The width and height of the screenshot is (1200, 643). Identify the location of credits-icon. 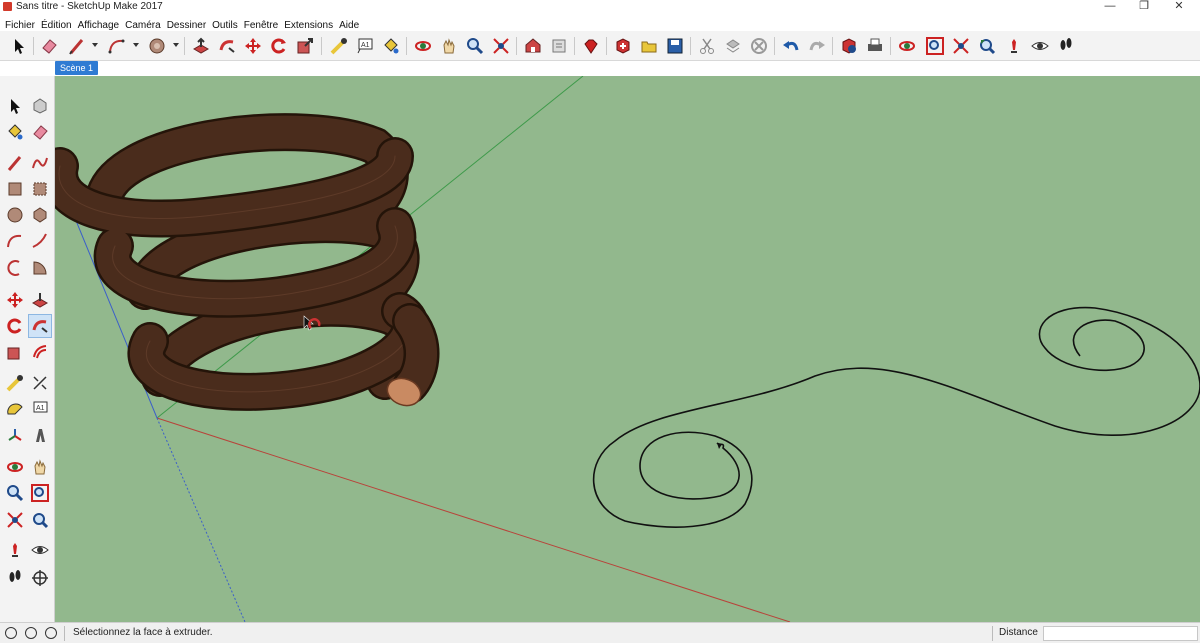
(31, 633).